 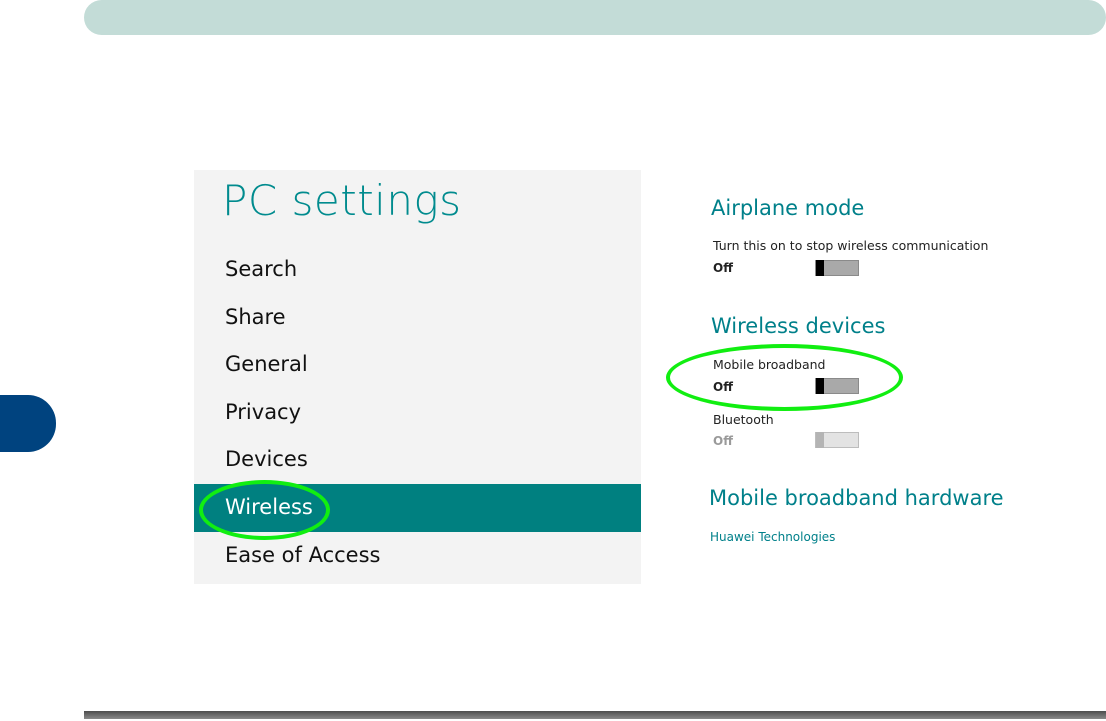 I want to click on nav-item-wireless: Wireless, so click(x=417, y=507).